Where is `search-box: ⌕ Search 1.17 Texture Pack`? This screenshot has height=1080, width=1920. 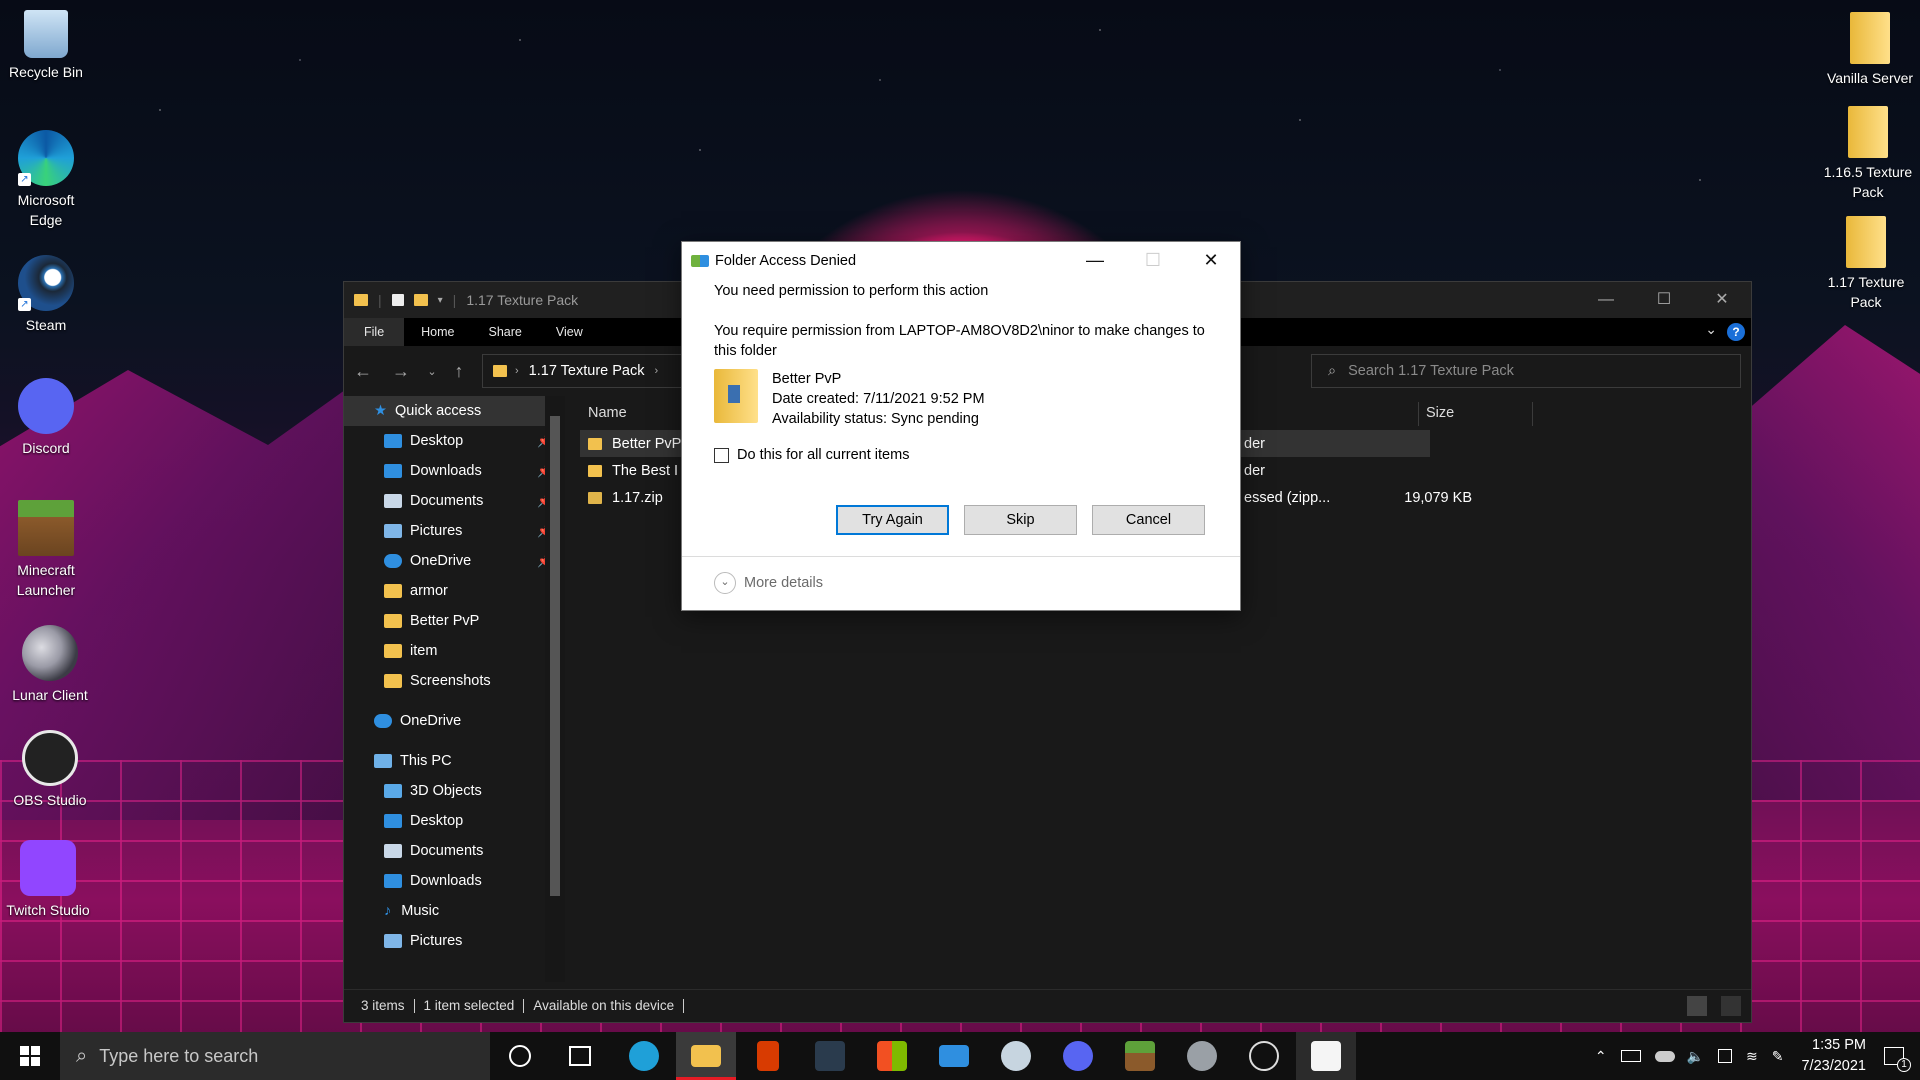
search-box: ⌕ Search 1.17 Texture Pack is located at coordinates (1526, 371).